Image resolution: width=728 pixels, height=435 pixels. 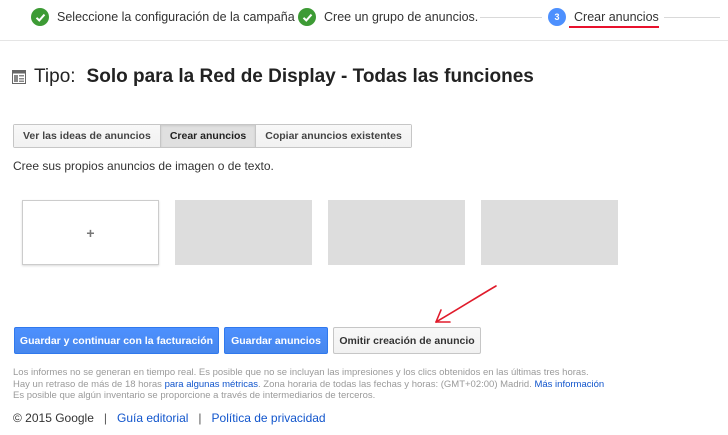 What do you see at coordinates (87, 136) in the screenshot?
I see `tab-ad-ideas: Ver las ideas de anuncios` at bounding box center [87, 136].